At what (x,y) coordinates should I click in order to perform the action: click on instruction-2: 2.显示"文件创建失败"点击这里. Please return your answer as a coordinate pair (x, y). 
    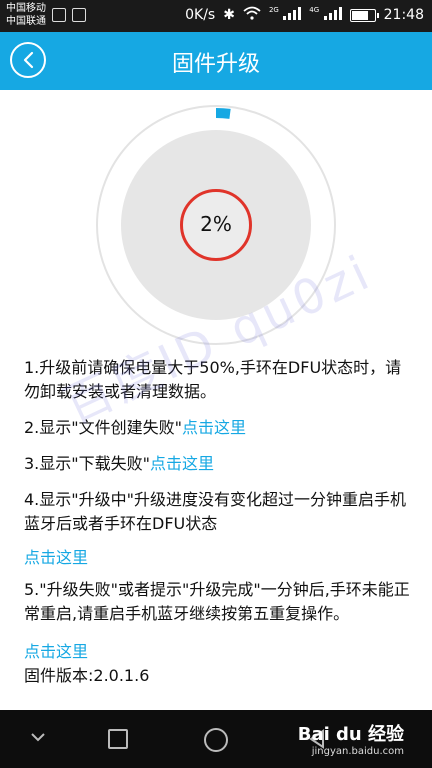
    Looking at the image, I should click on (220, 428).